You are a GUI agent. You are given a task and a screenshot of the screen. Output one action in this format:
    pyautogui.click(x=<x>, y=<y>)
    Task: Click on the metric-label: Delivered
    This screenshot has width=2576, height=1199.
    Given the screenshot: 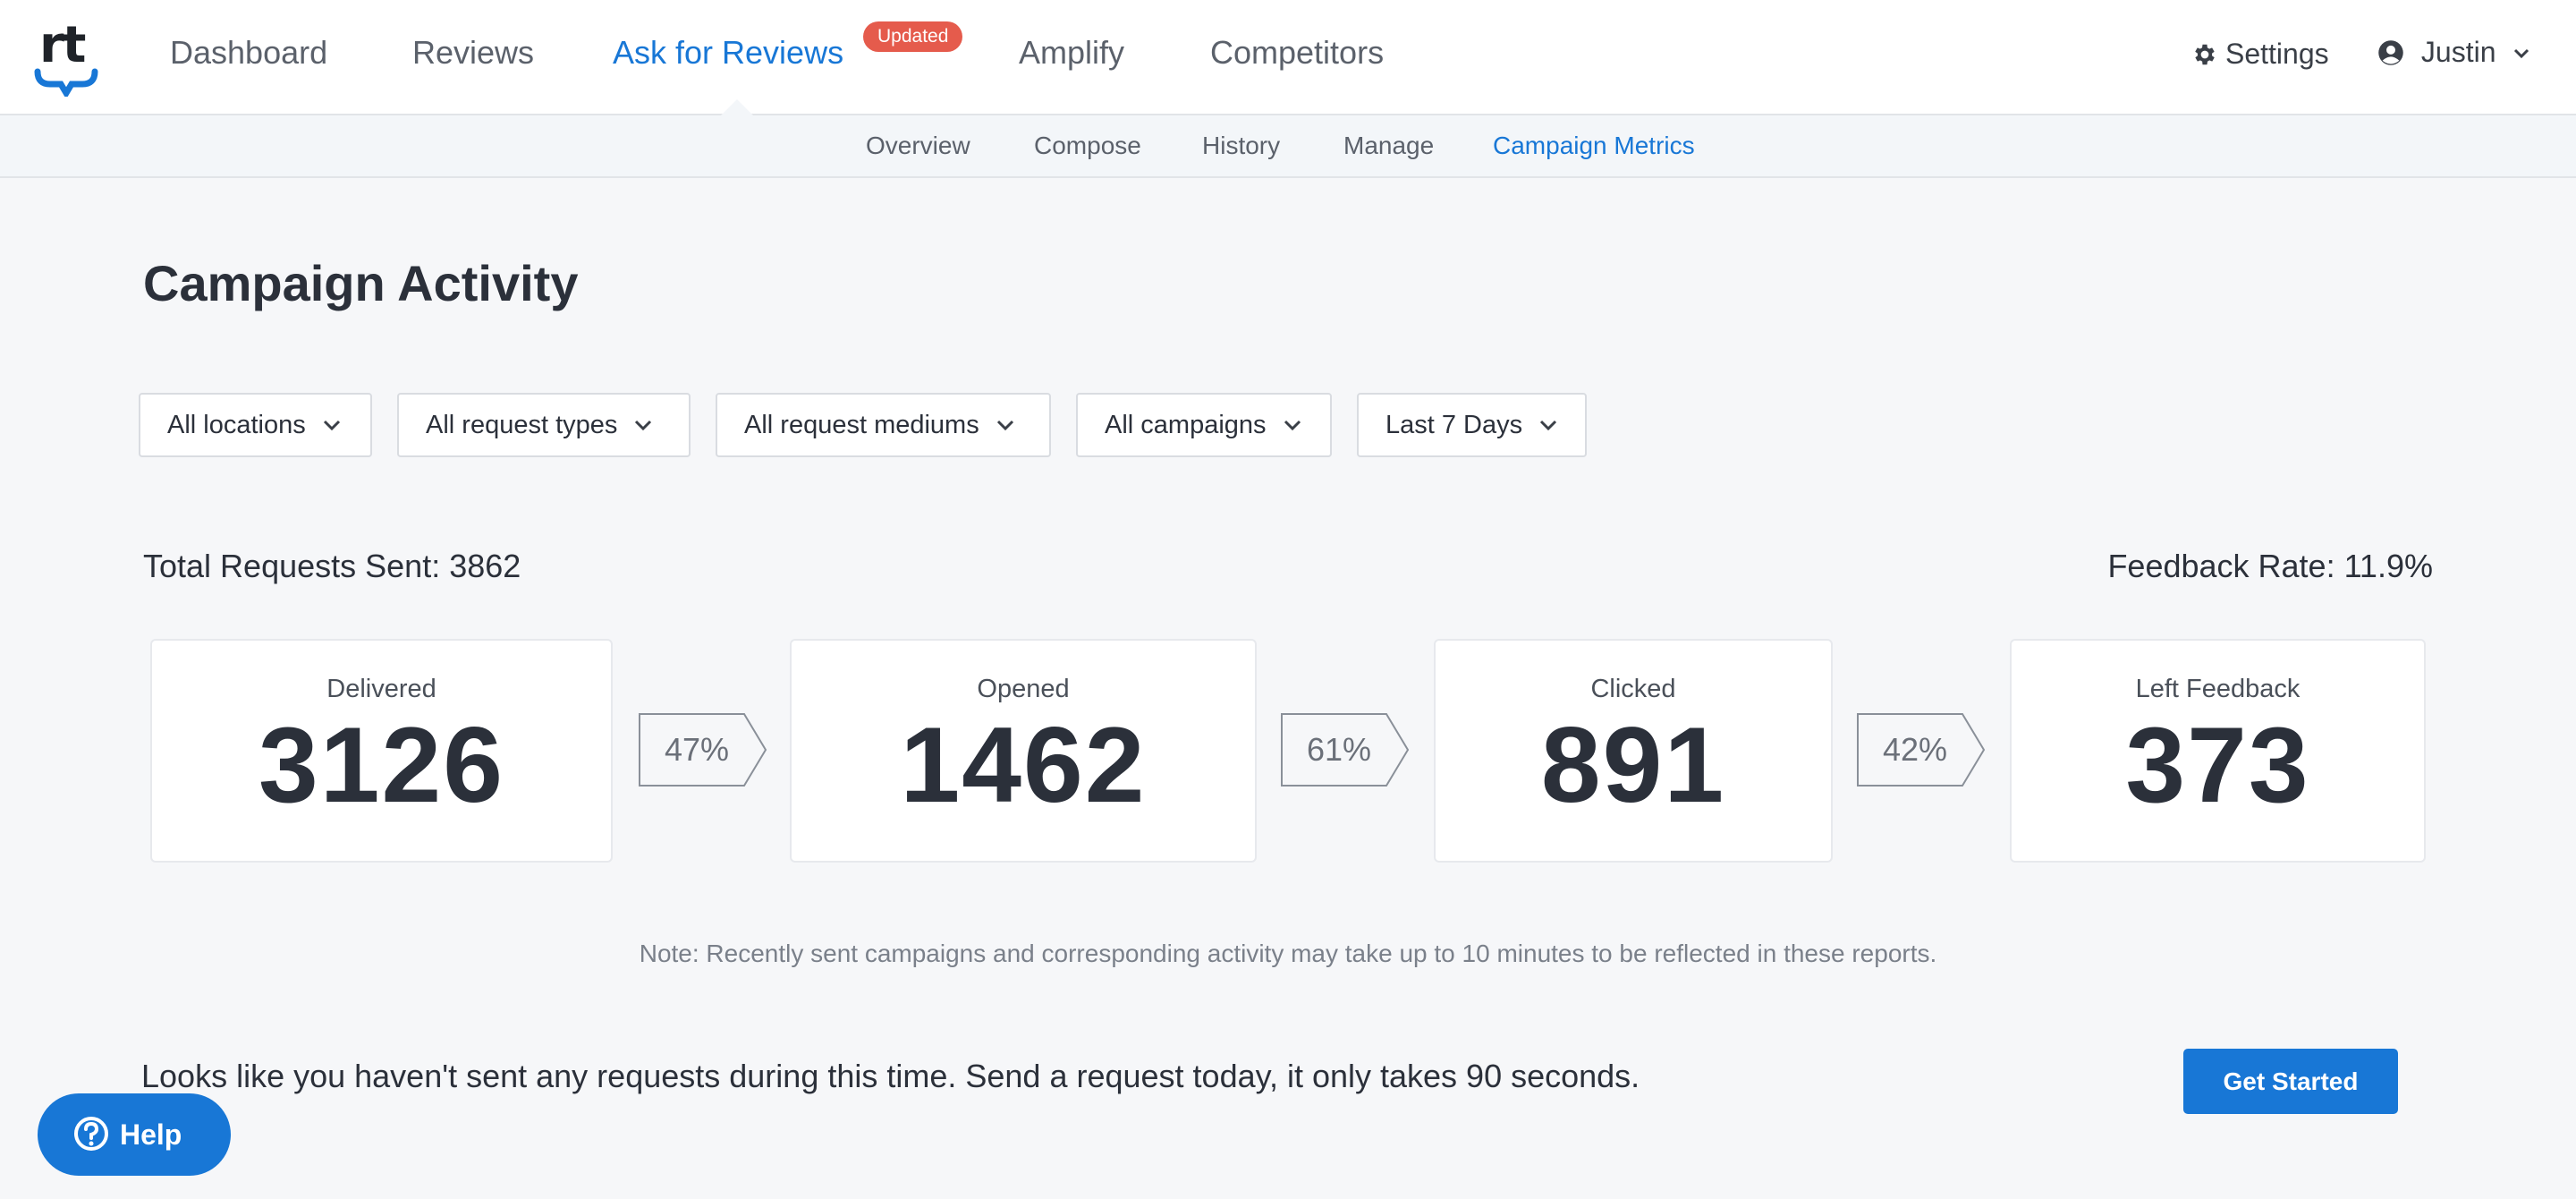 What is the action you would take?
    pyautogui.click(x=381, y=689)
    